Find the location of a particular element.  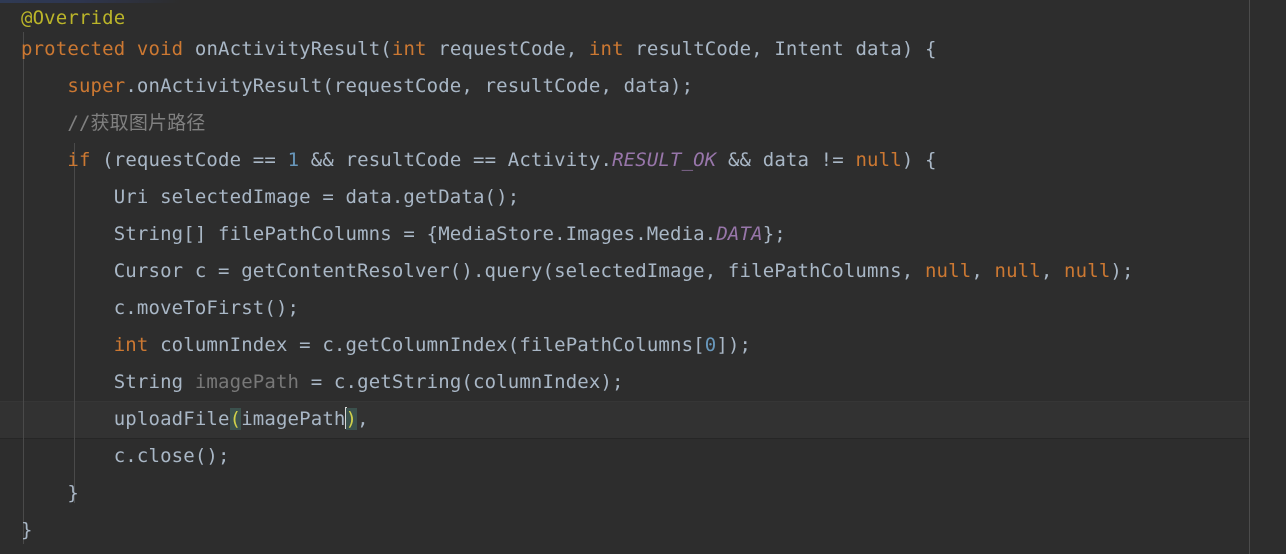

code-token: //获取图片路径 is located at coordinates (136, 123).